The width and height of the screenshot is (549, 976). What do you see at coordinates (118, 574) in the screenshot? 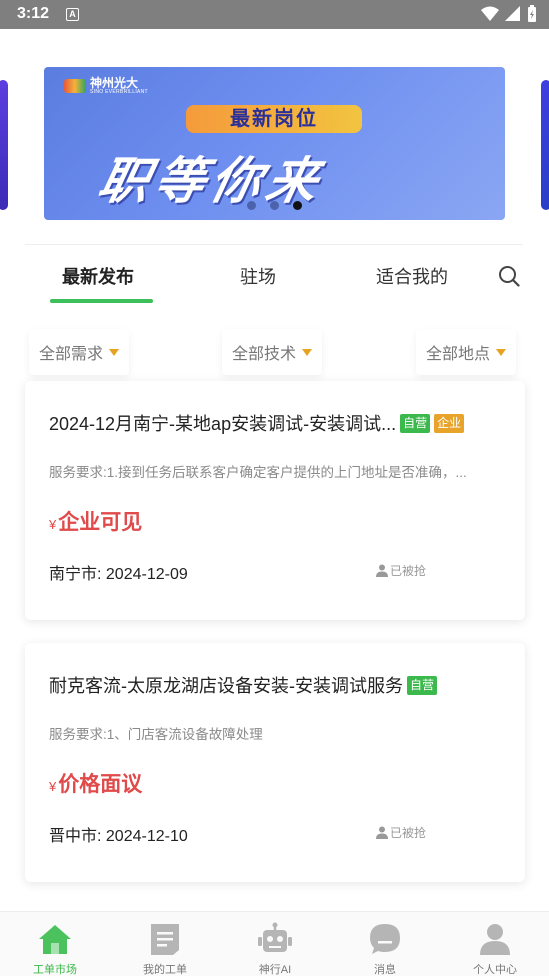
I see `job-location-date: 南宁市: 2024-12-09` at bounding box center [118, 574].